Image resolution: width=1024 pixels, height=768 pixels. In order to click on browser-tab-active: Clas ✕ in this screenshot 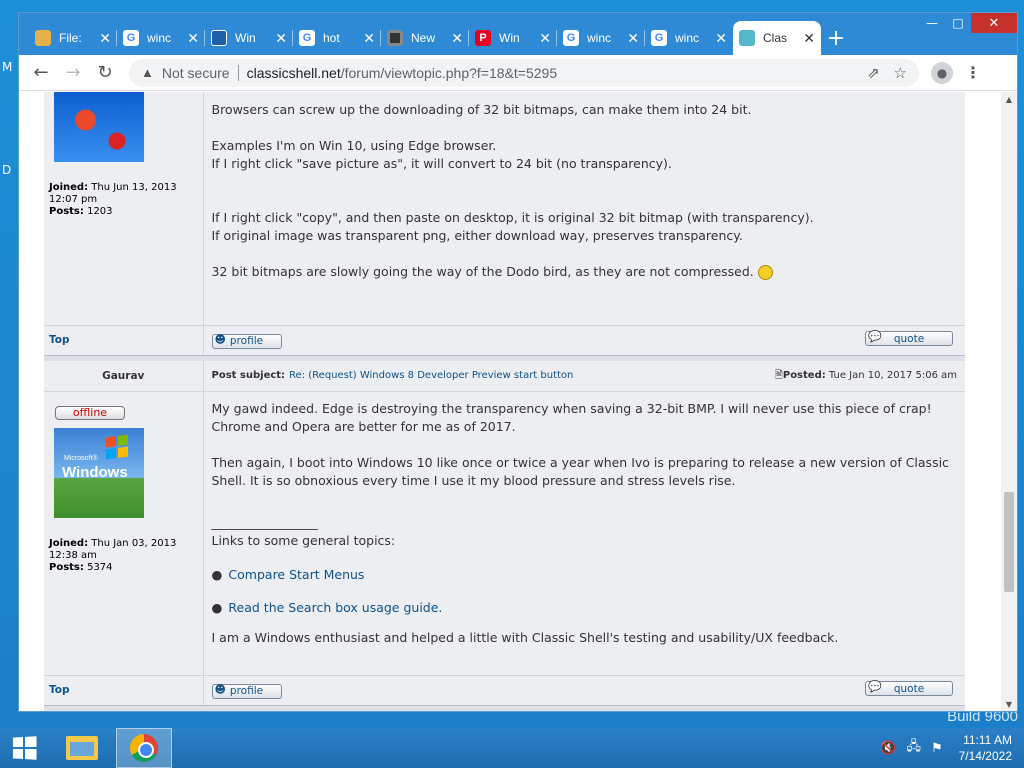, I will do `click(777, 38)`.